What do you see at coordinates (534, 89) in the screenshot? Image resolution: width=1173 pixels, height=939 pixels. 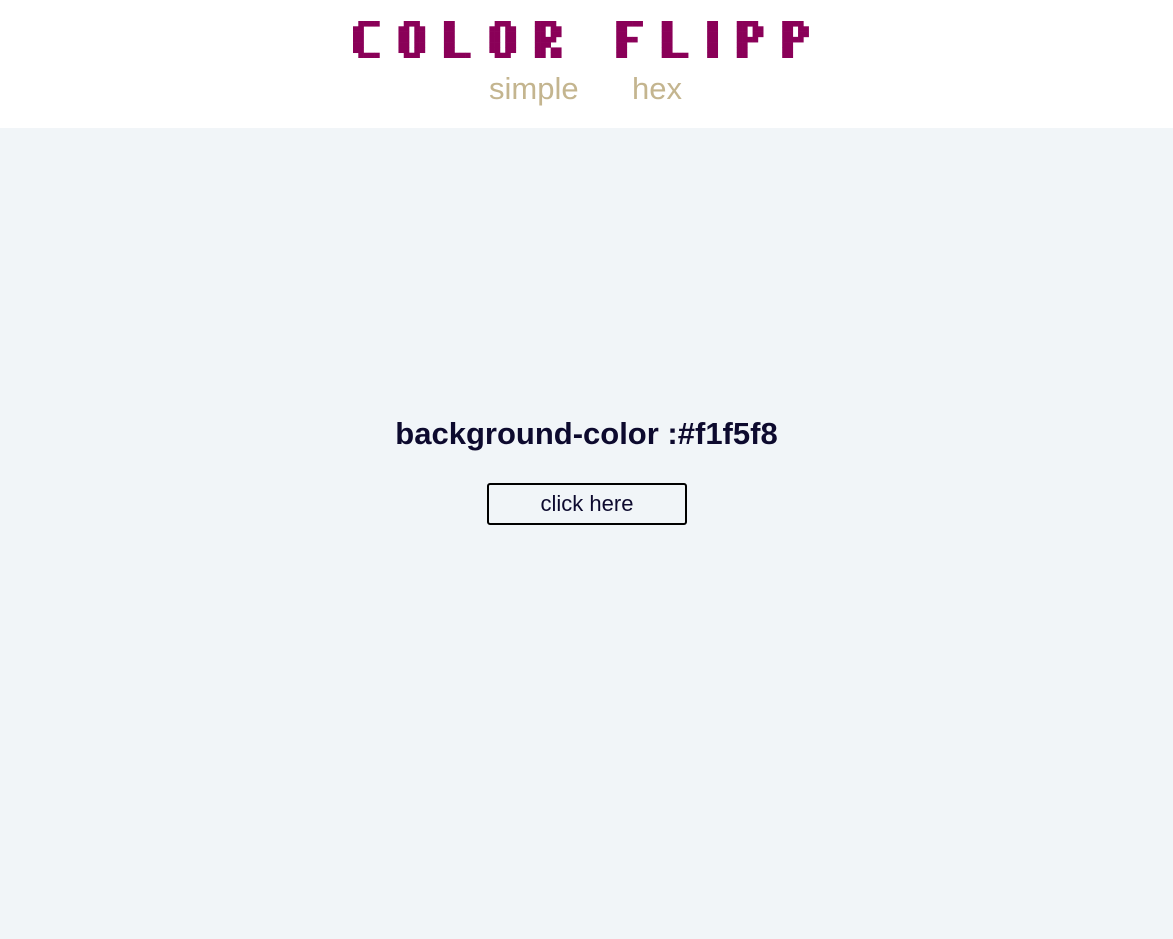 I see `nav-link-simple: simple` at bounding box center [534, 89].